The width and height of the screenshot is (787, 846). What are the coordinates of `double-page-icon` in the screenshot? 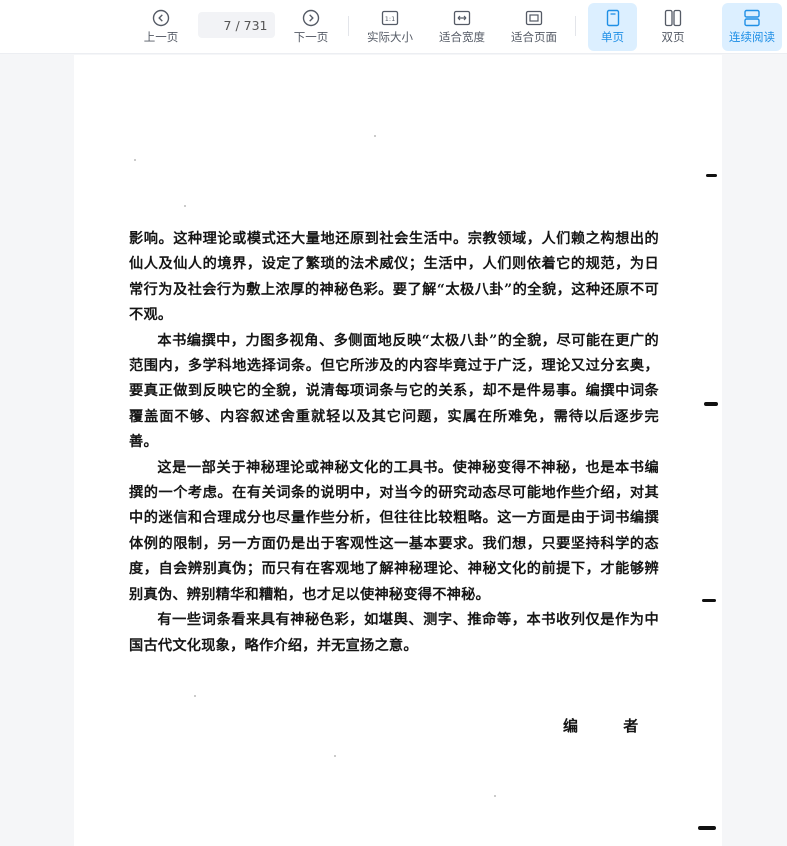 It's located at (673, 18).